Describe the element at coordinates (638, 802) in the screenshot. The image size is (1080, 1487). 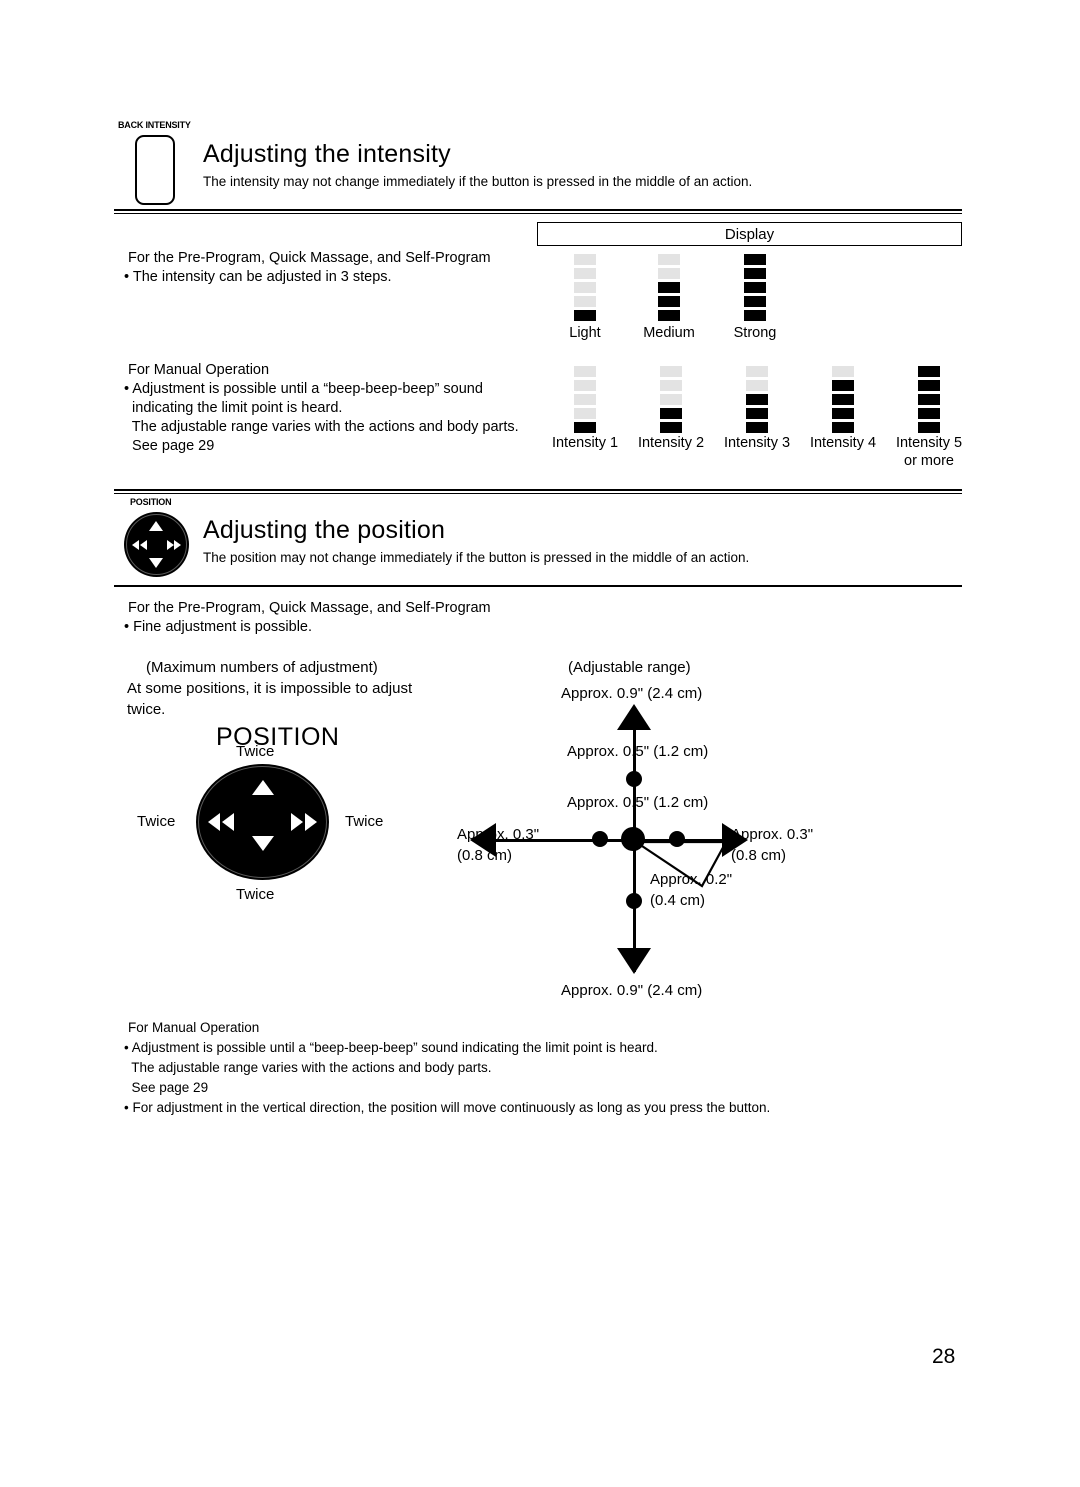
I see `range-label-top-inner: Approx. 0.5" (1.2 cm)` at that location.